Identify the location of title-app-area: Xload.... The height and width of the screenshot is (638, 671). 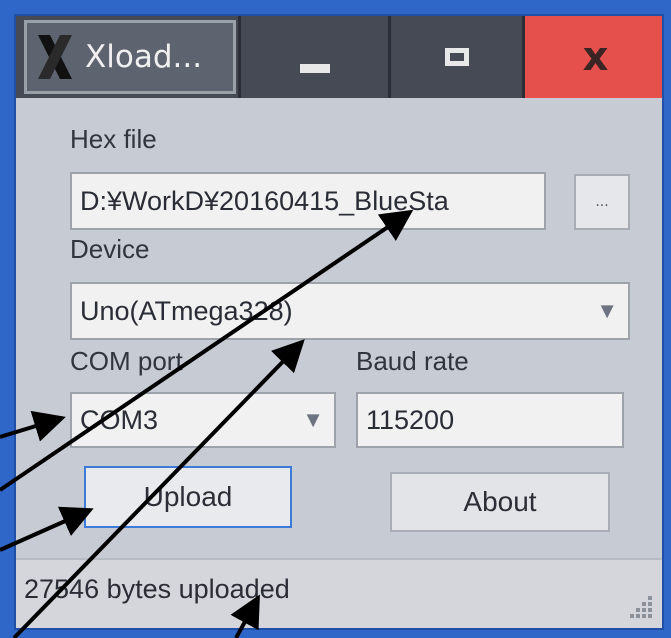
(130, 57).